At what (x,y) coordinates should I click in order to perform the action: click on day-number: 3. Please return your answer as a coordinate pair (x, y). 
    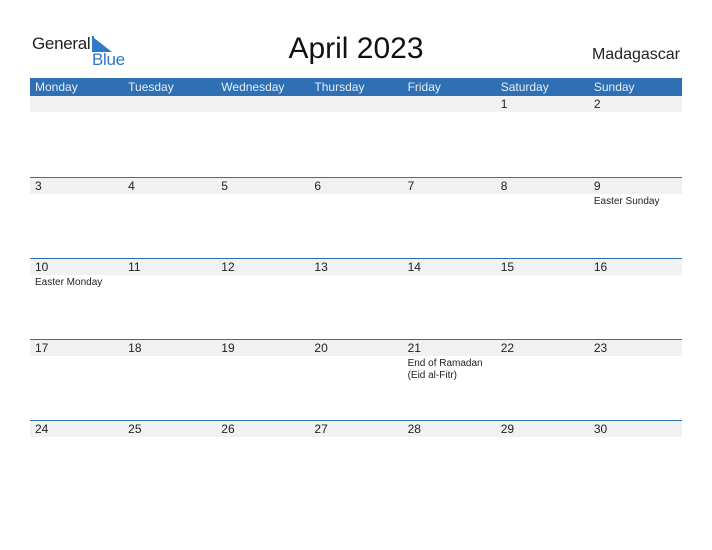
    Looking at the image, I should click on (38, 186).